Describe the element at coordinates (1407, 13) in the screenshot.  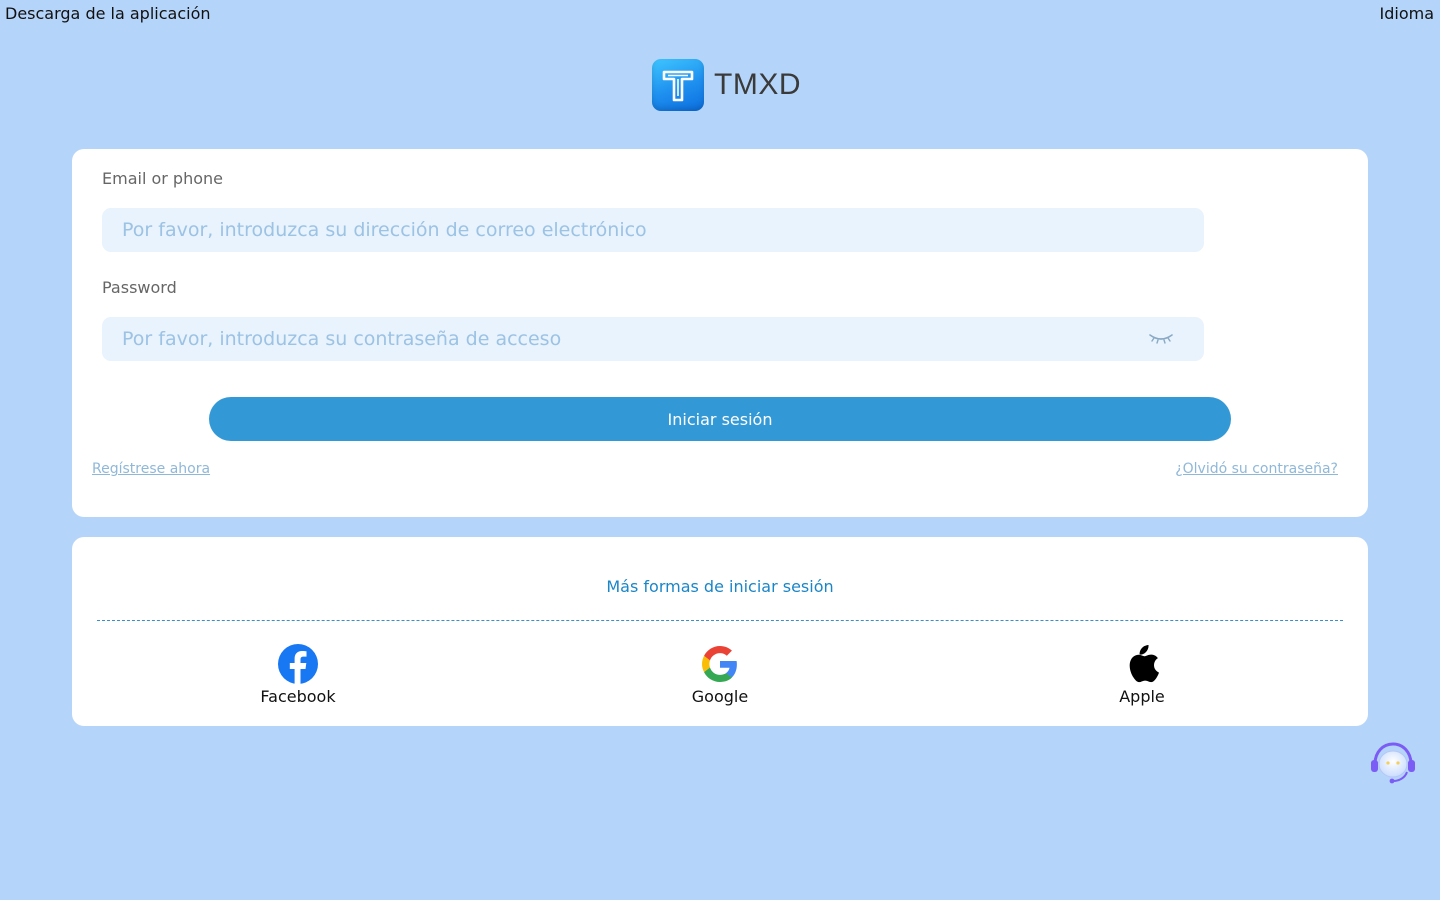
I see `language-selector: Idioma` at that location.